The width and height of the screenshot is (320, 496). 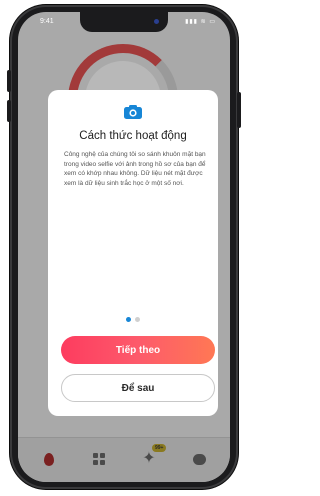 I want to click on next-button: Tiếp theo, so click(x=138, y=350).